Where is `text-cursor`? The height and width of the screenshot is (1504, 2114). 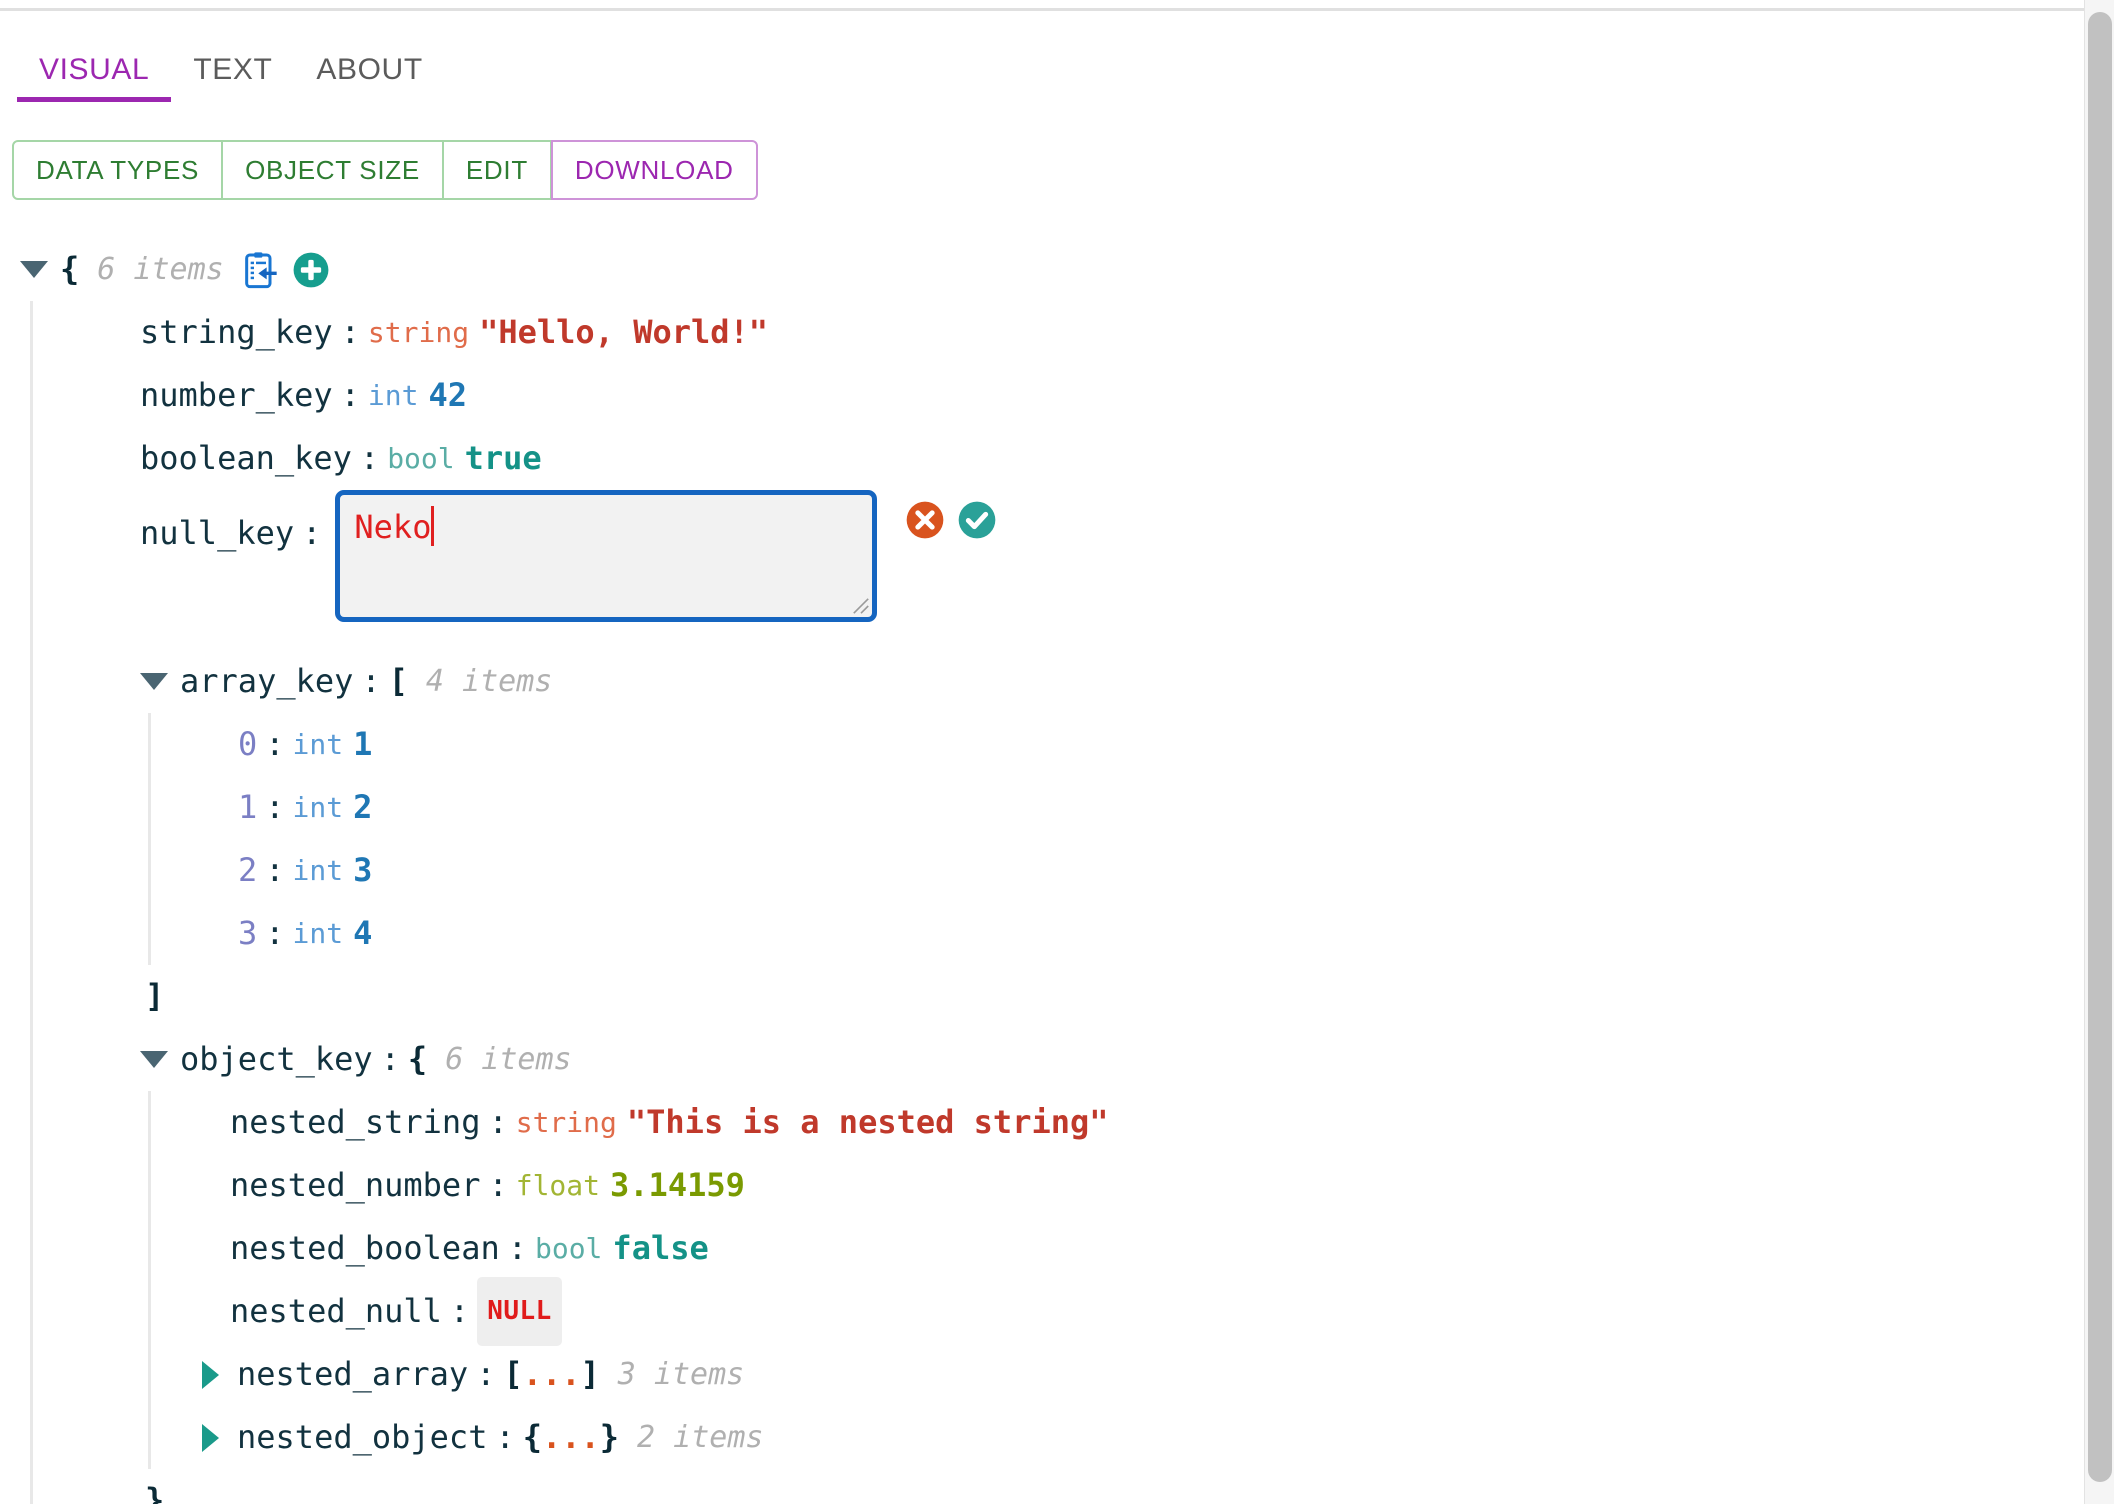 text-cursor is located at coordinates (433, 526).